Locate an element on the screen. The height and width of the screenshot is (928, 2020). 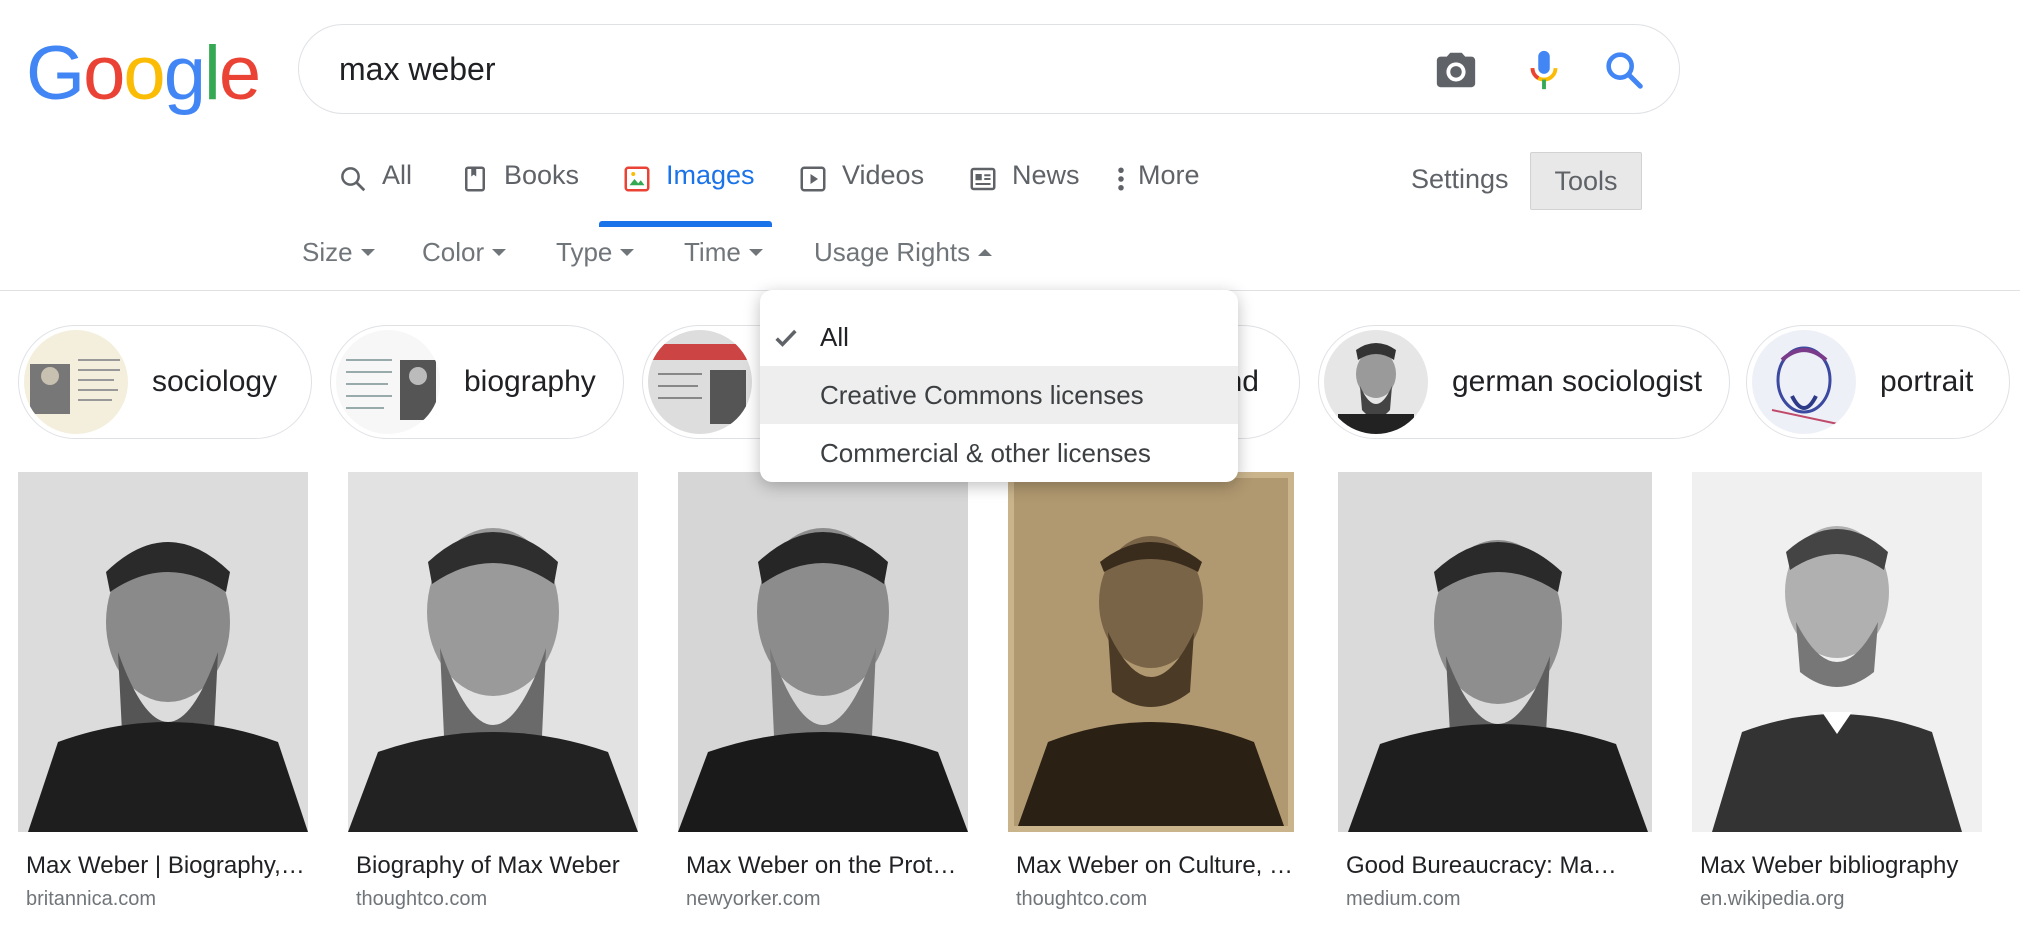
menu-option-label: Commercial & other licenses is located at coordinates (985, 452).